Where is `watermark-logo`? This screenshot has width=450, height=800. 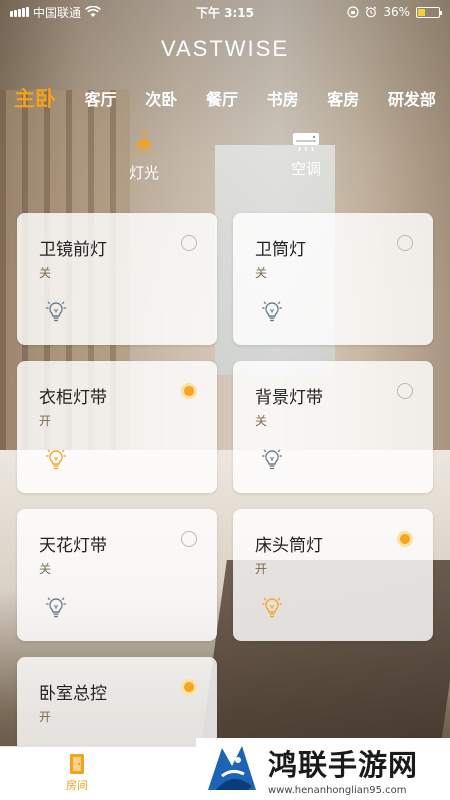 watermark-logo is located at coordinates (232, 769).